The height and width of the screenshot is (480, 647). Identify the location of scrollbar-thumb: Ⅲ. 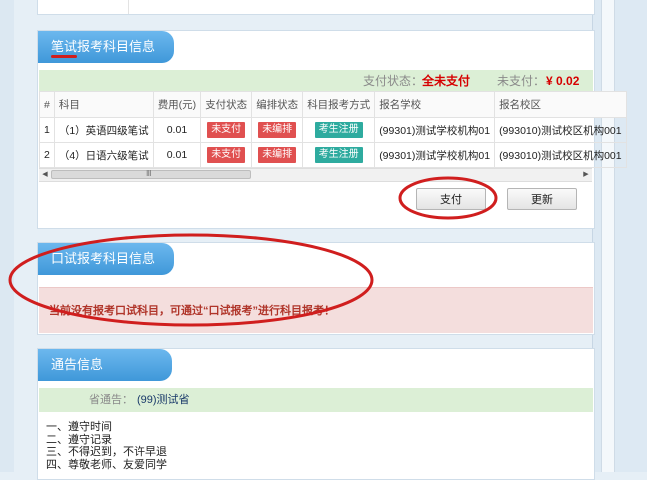
(151, 174).